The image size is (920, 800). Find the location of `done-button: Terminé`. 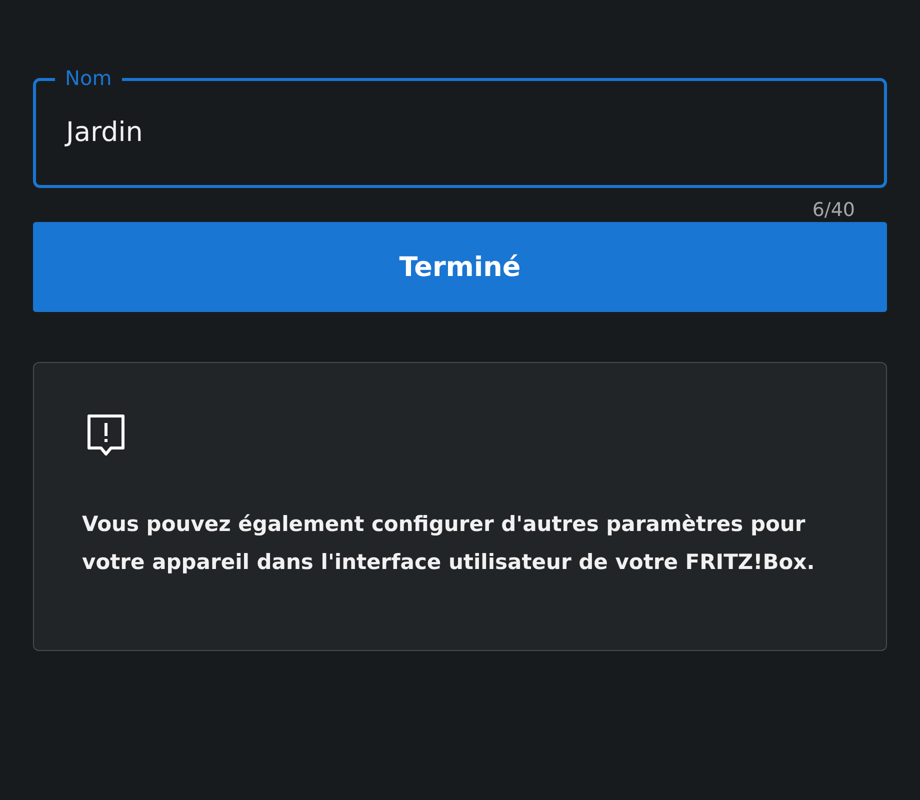

done-button: Terminé is located at coordinates (460, 267).